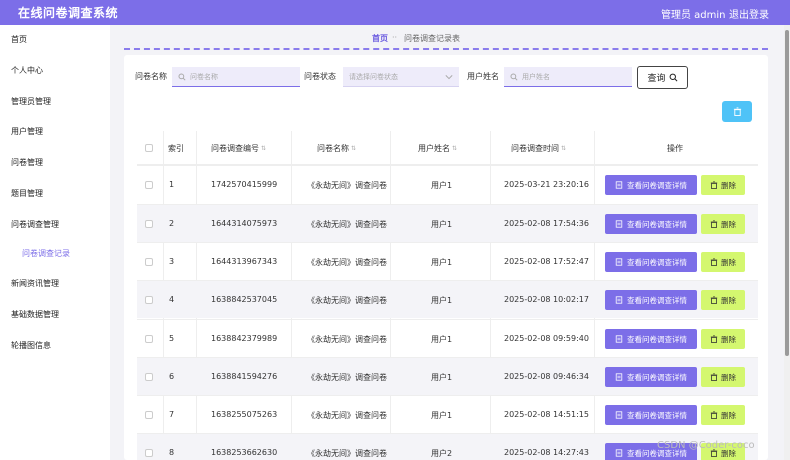 This screenshot has width=790, height=460. Describe the element at coordinates (546, 452) in the screenshot. I see `row-survey-time: 2025-02-08 14:27:43` at that location.